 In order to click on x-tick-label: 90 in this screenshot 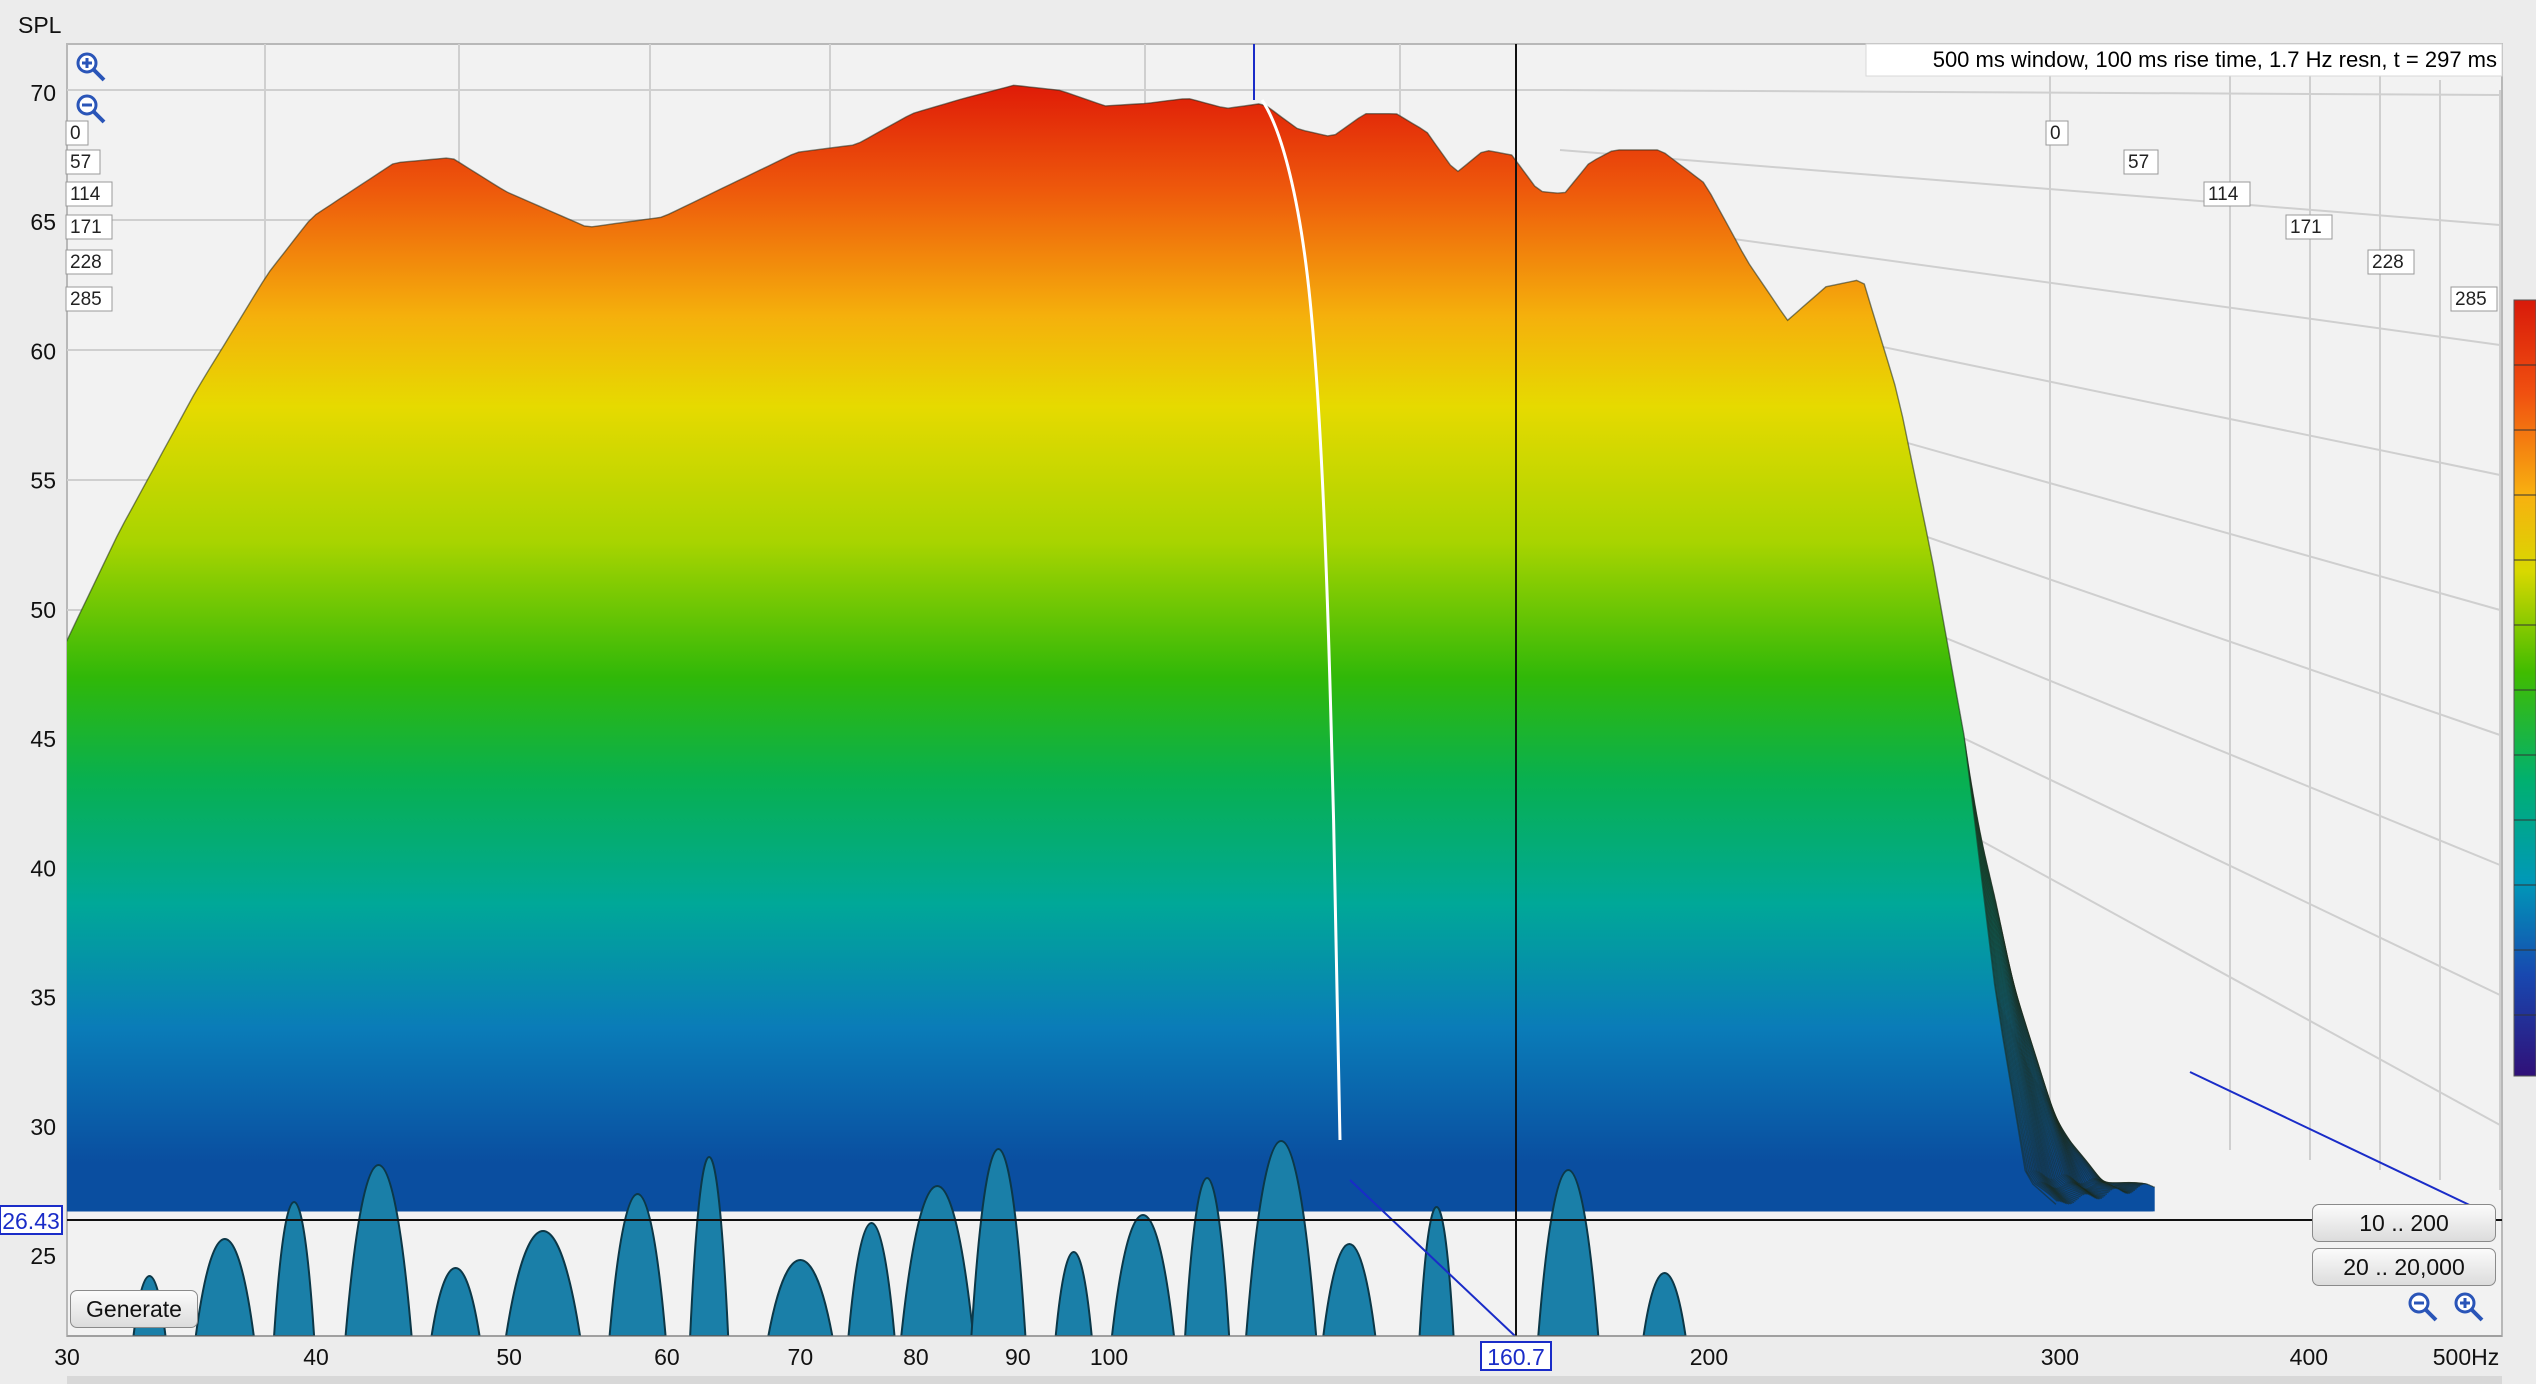, I will do `click(1018, 1357)`.